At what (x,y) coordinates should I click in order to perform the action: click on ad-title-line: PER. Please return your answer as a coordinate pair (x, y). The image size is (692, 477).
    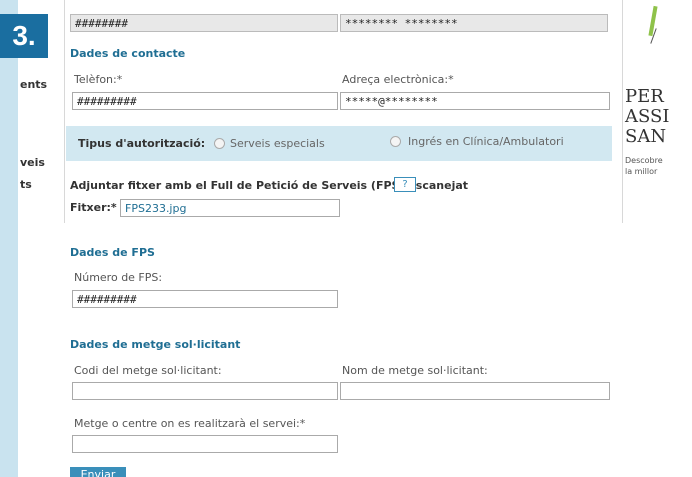
    Looking at the image, I should click on (644, 96).